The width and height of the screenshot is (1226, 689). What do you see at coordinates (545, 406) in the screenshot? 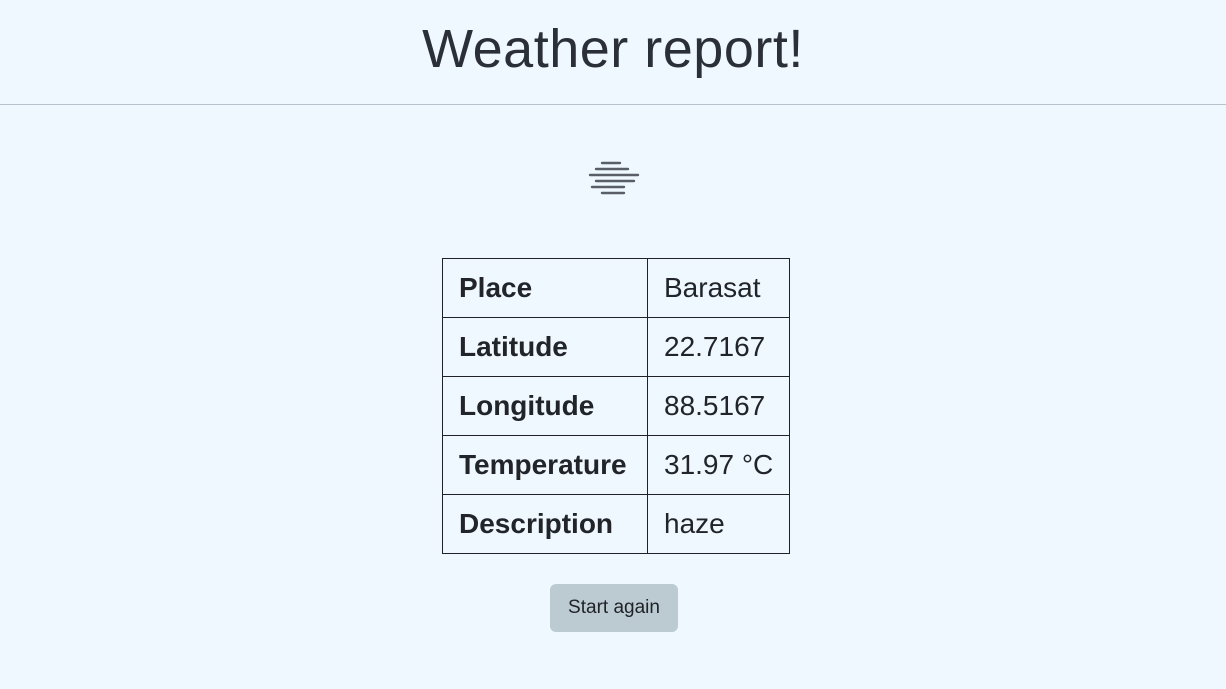
I see `longitude-label: Longitude` at bounding box center [545, 406].